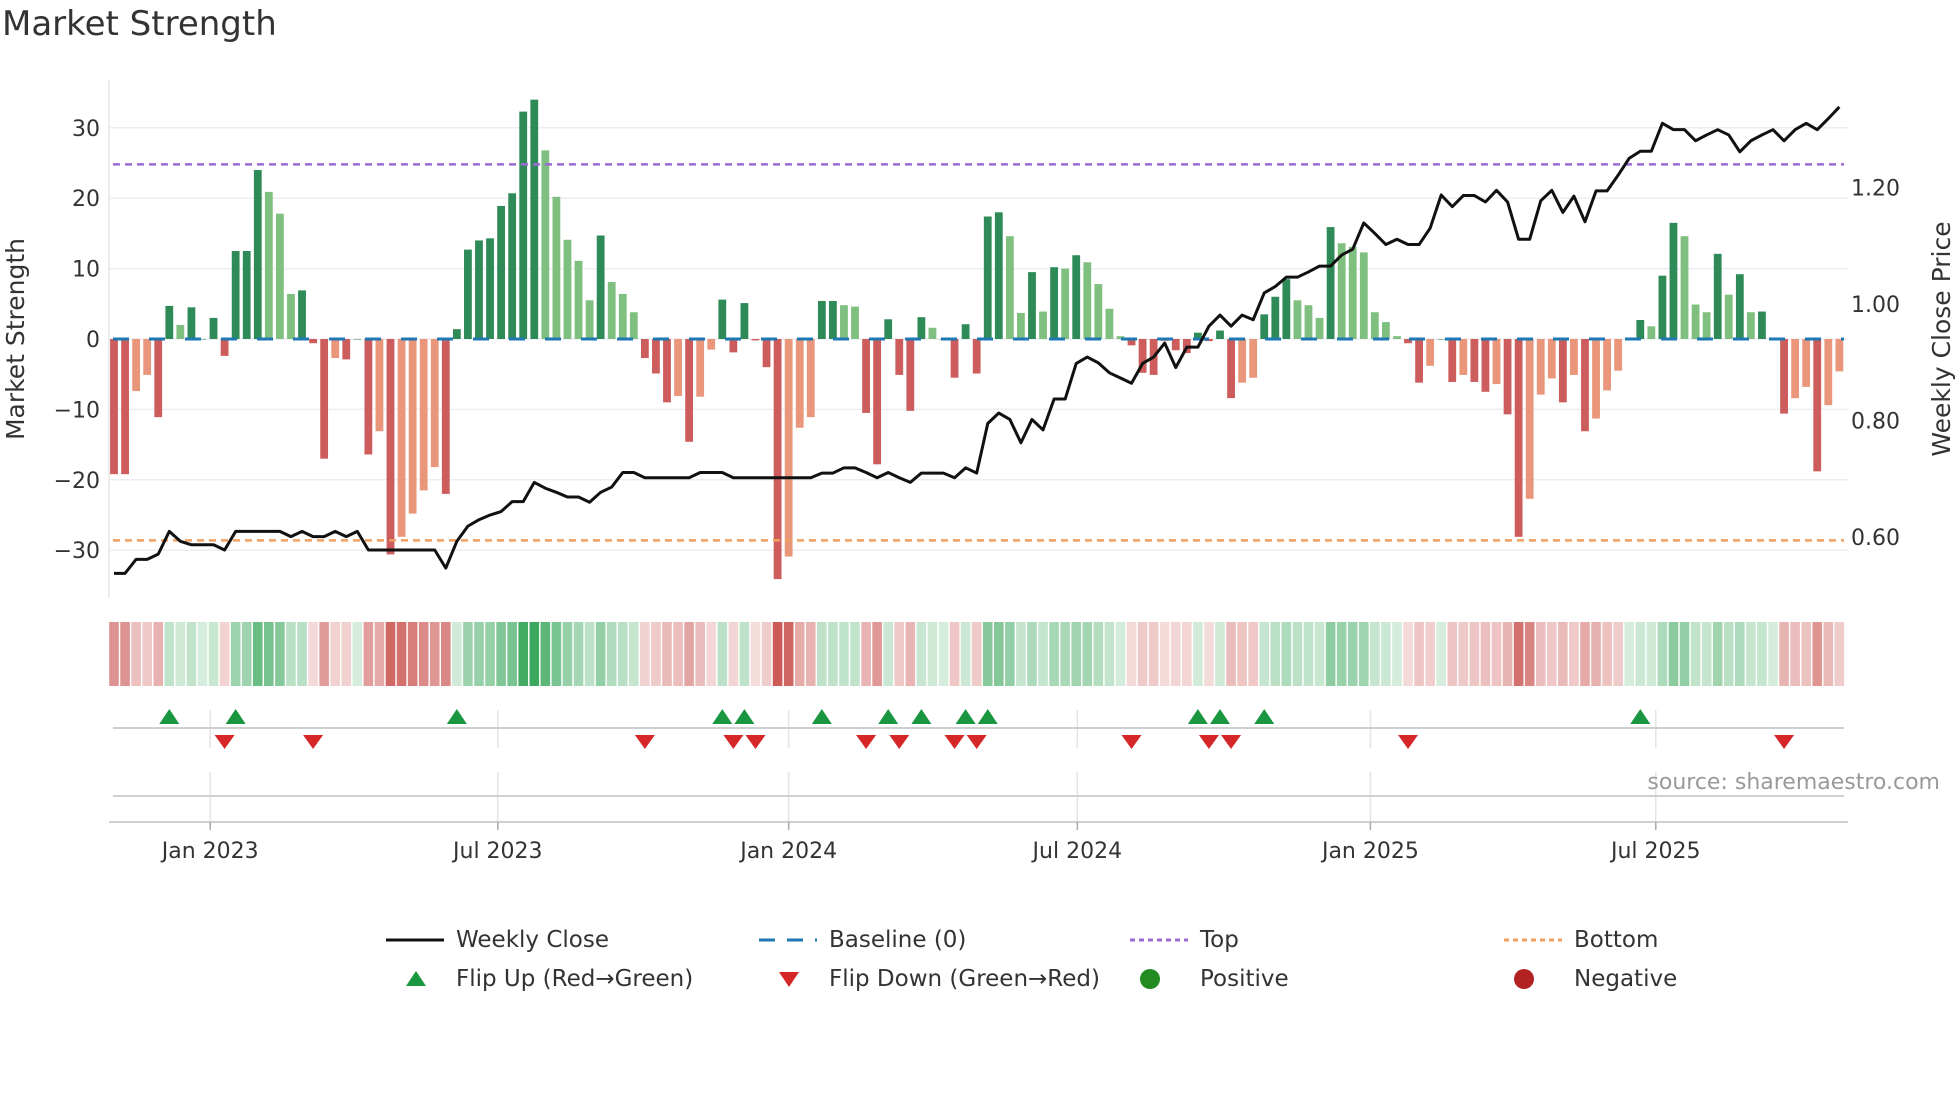 Image resolution: width=1960 pixels, height=1102 pixels. What do you see at coordinates (1875, 188) in the screenshot?
I see `y2-tick-label: 1.20` at bounding box center [1875, 188].